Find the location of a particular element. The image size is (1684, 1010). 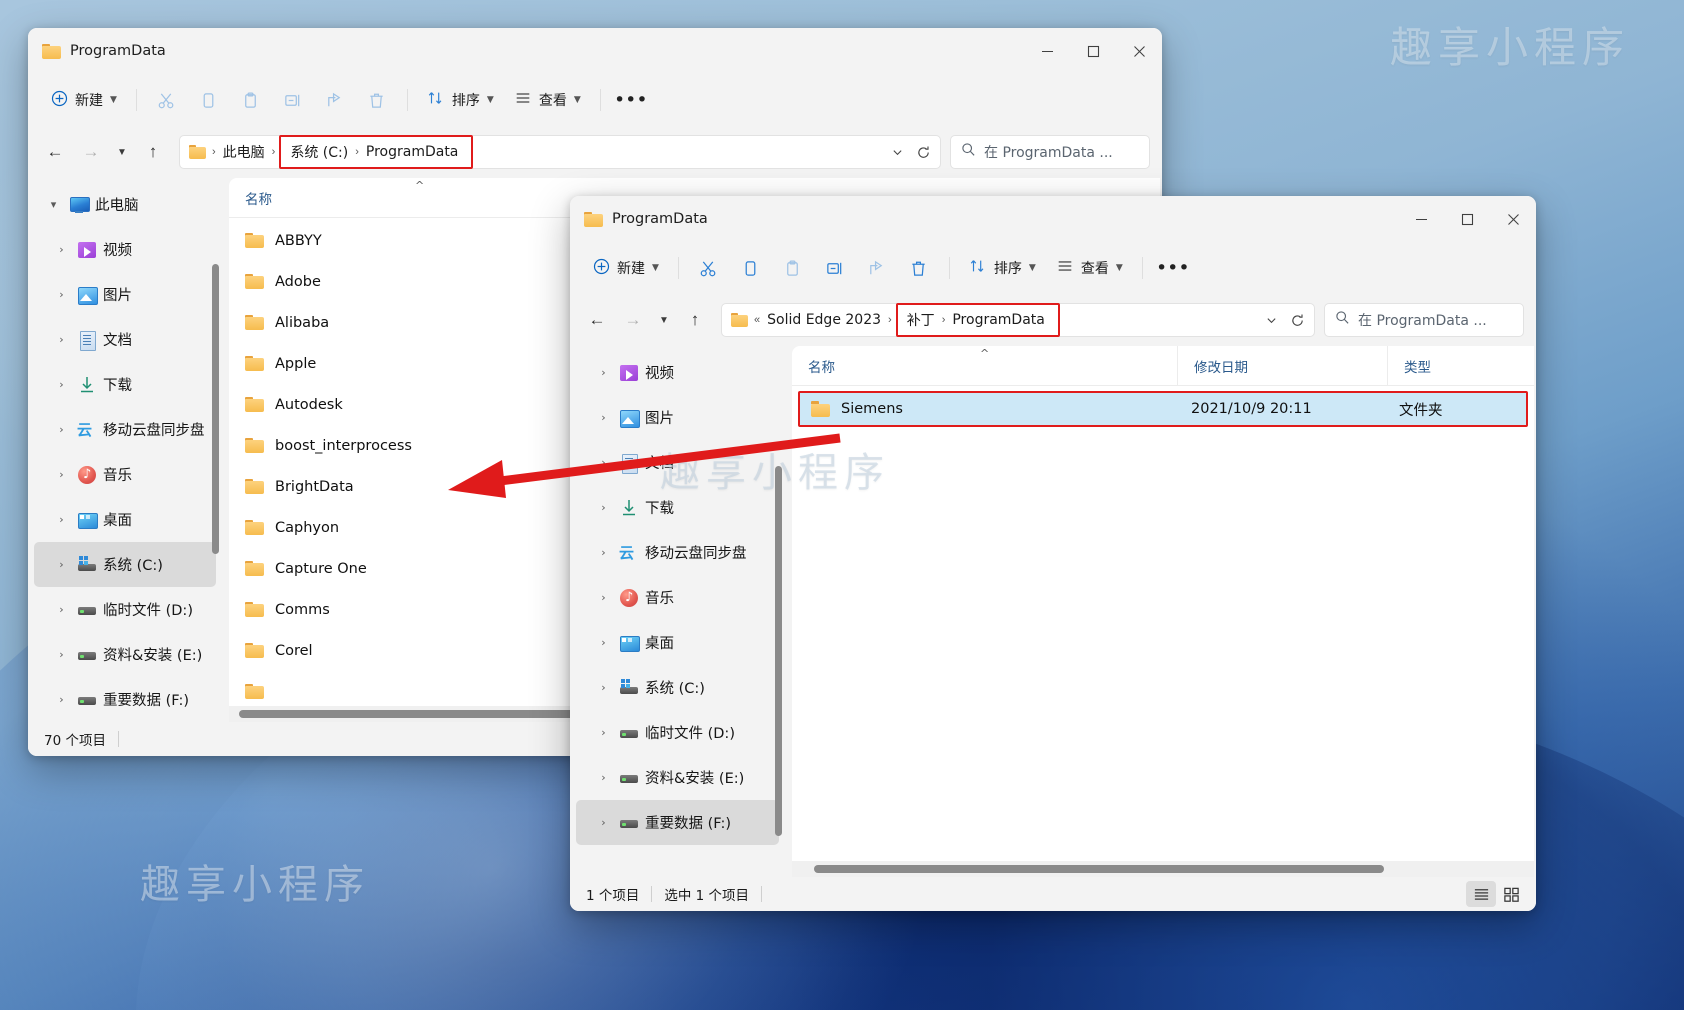

recent-locations-button: ▼ is located at coordinates (122, 152).